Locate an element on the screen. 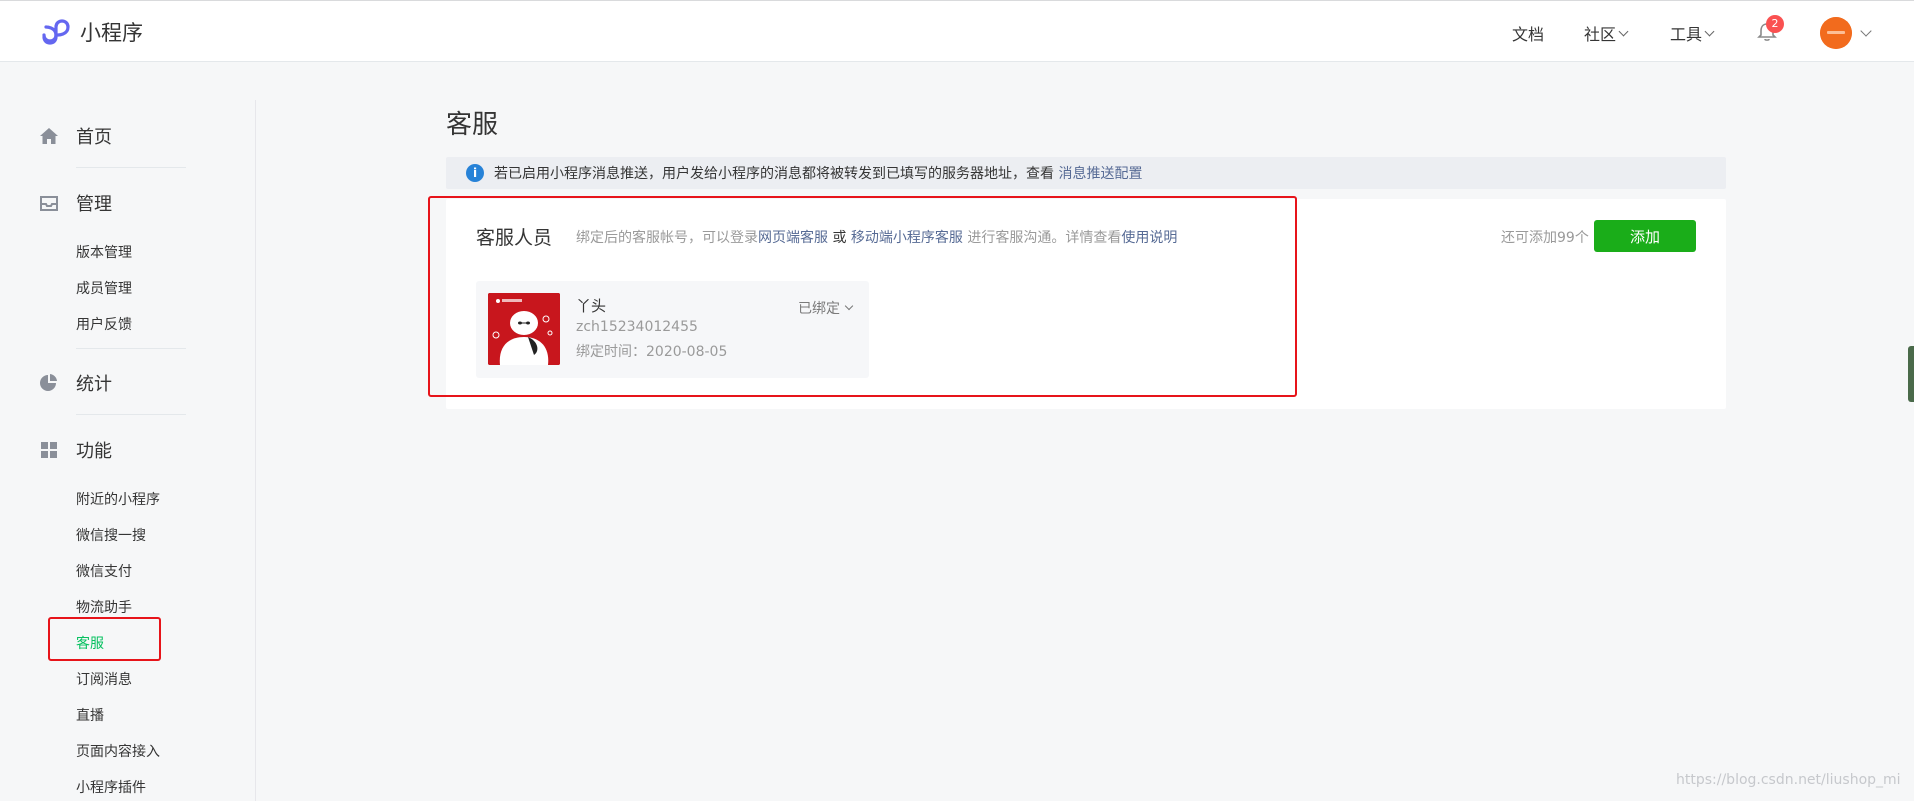 This screenshot has height=801, width=1914. side-tab-handle is located at coordinates (1911, 374).